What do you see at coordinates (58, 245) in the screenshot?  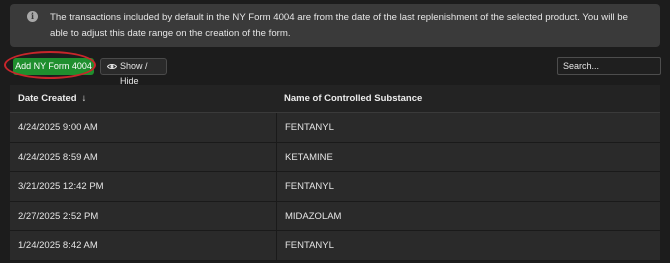 I see `date-created-cell: 1/24/2025 8:42 AM` at bounding box center [58, 245].